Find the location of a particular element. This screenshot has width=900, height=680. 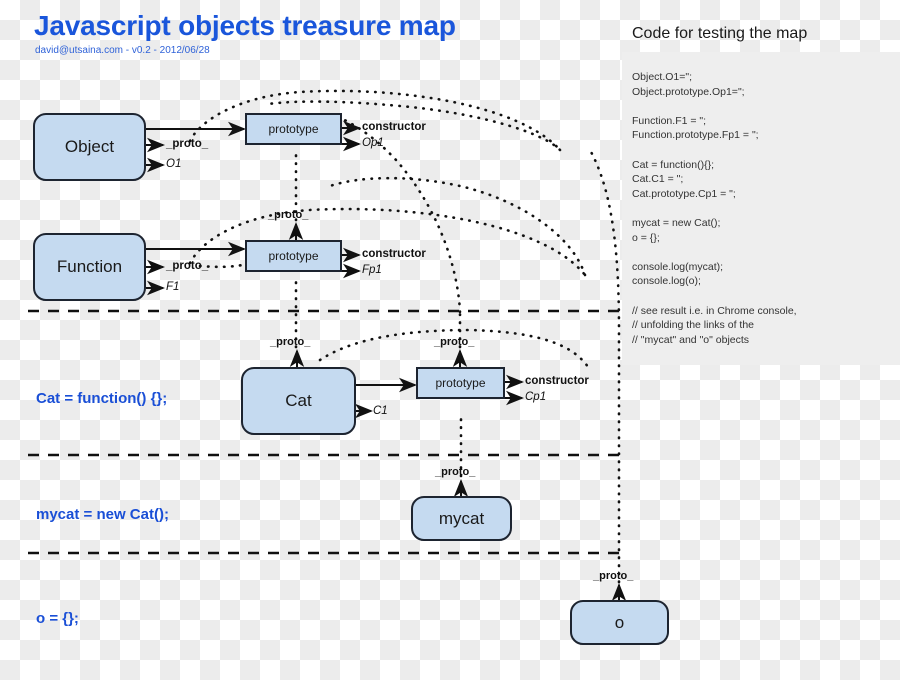

node-cat-prototype-label: prototype is located at coordinates (460, 383).